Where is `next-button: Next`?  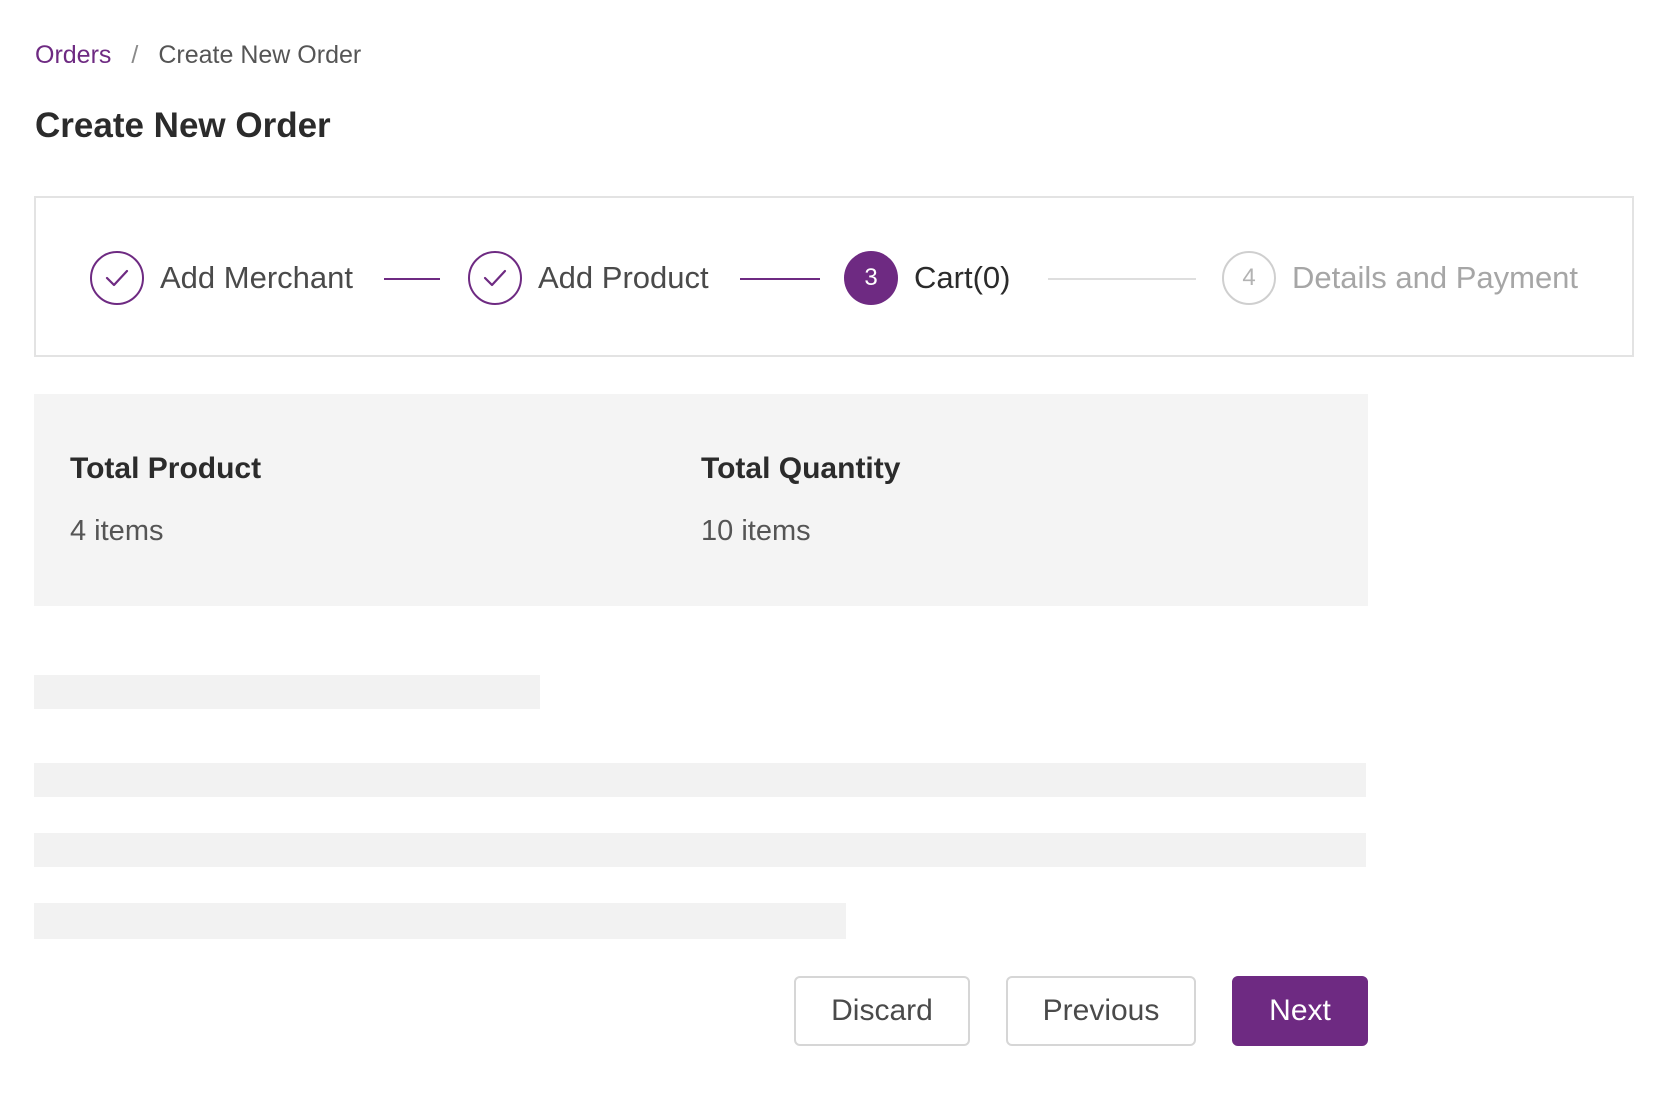 next-button: Next is located at coordinates (1300, 1011).